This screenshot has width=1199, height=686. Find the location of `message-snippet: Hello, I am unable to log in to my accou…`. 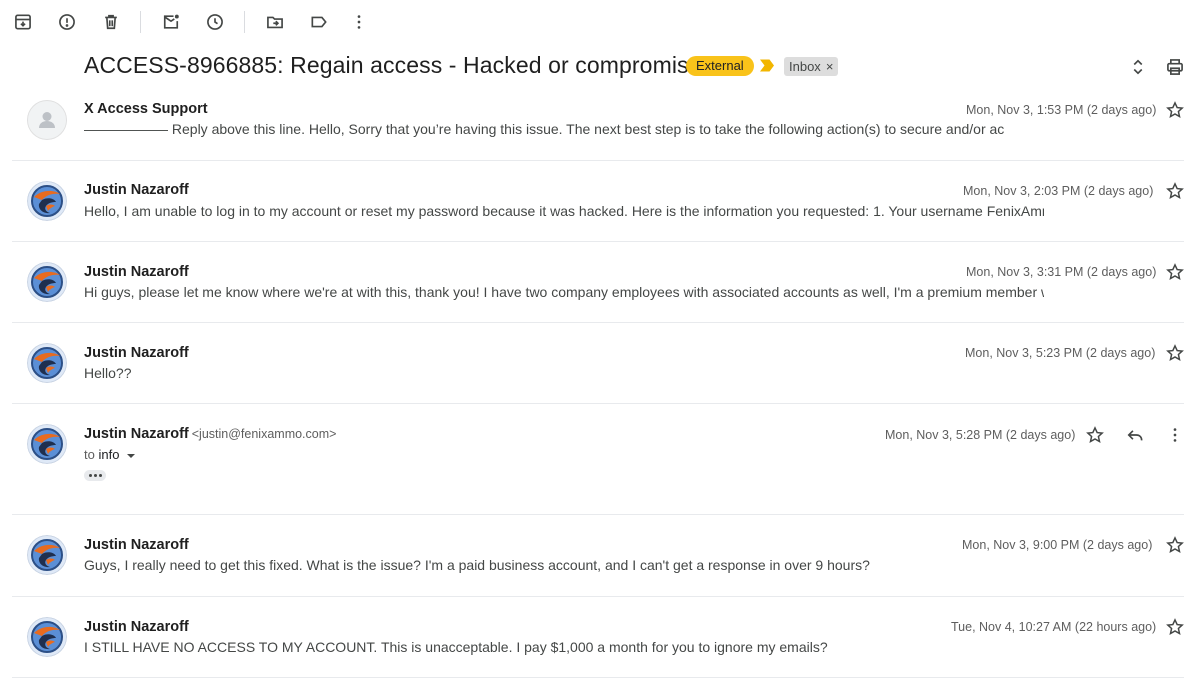

message-snippet: Hello, I am unable to log in to my accou… is located at coordinates (564, 211).